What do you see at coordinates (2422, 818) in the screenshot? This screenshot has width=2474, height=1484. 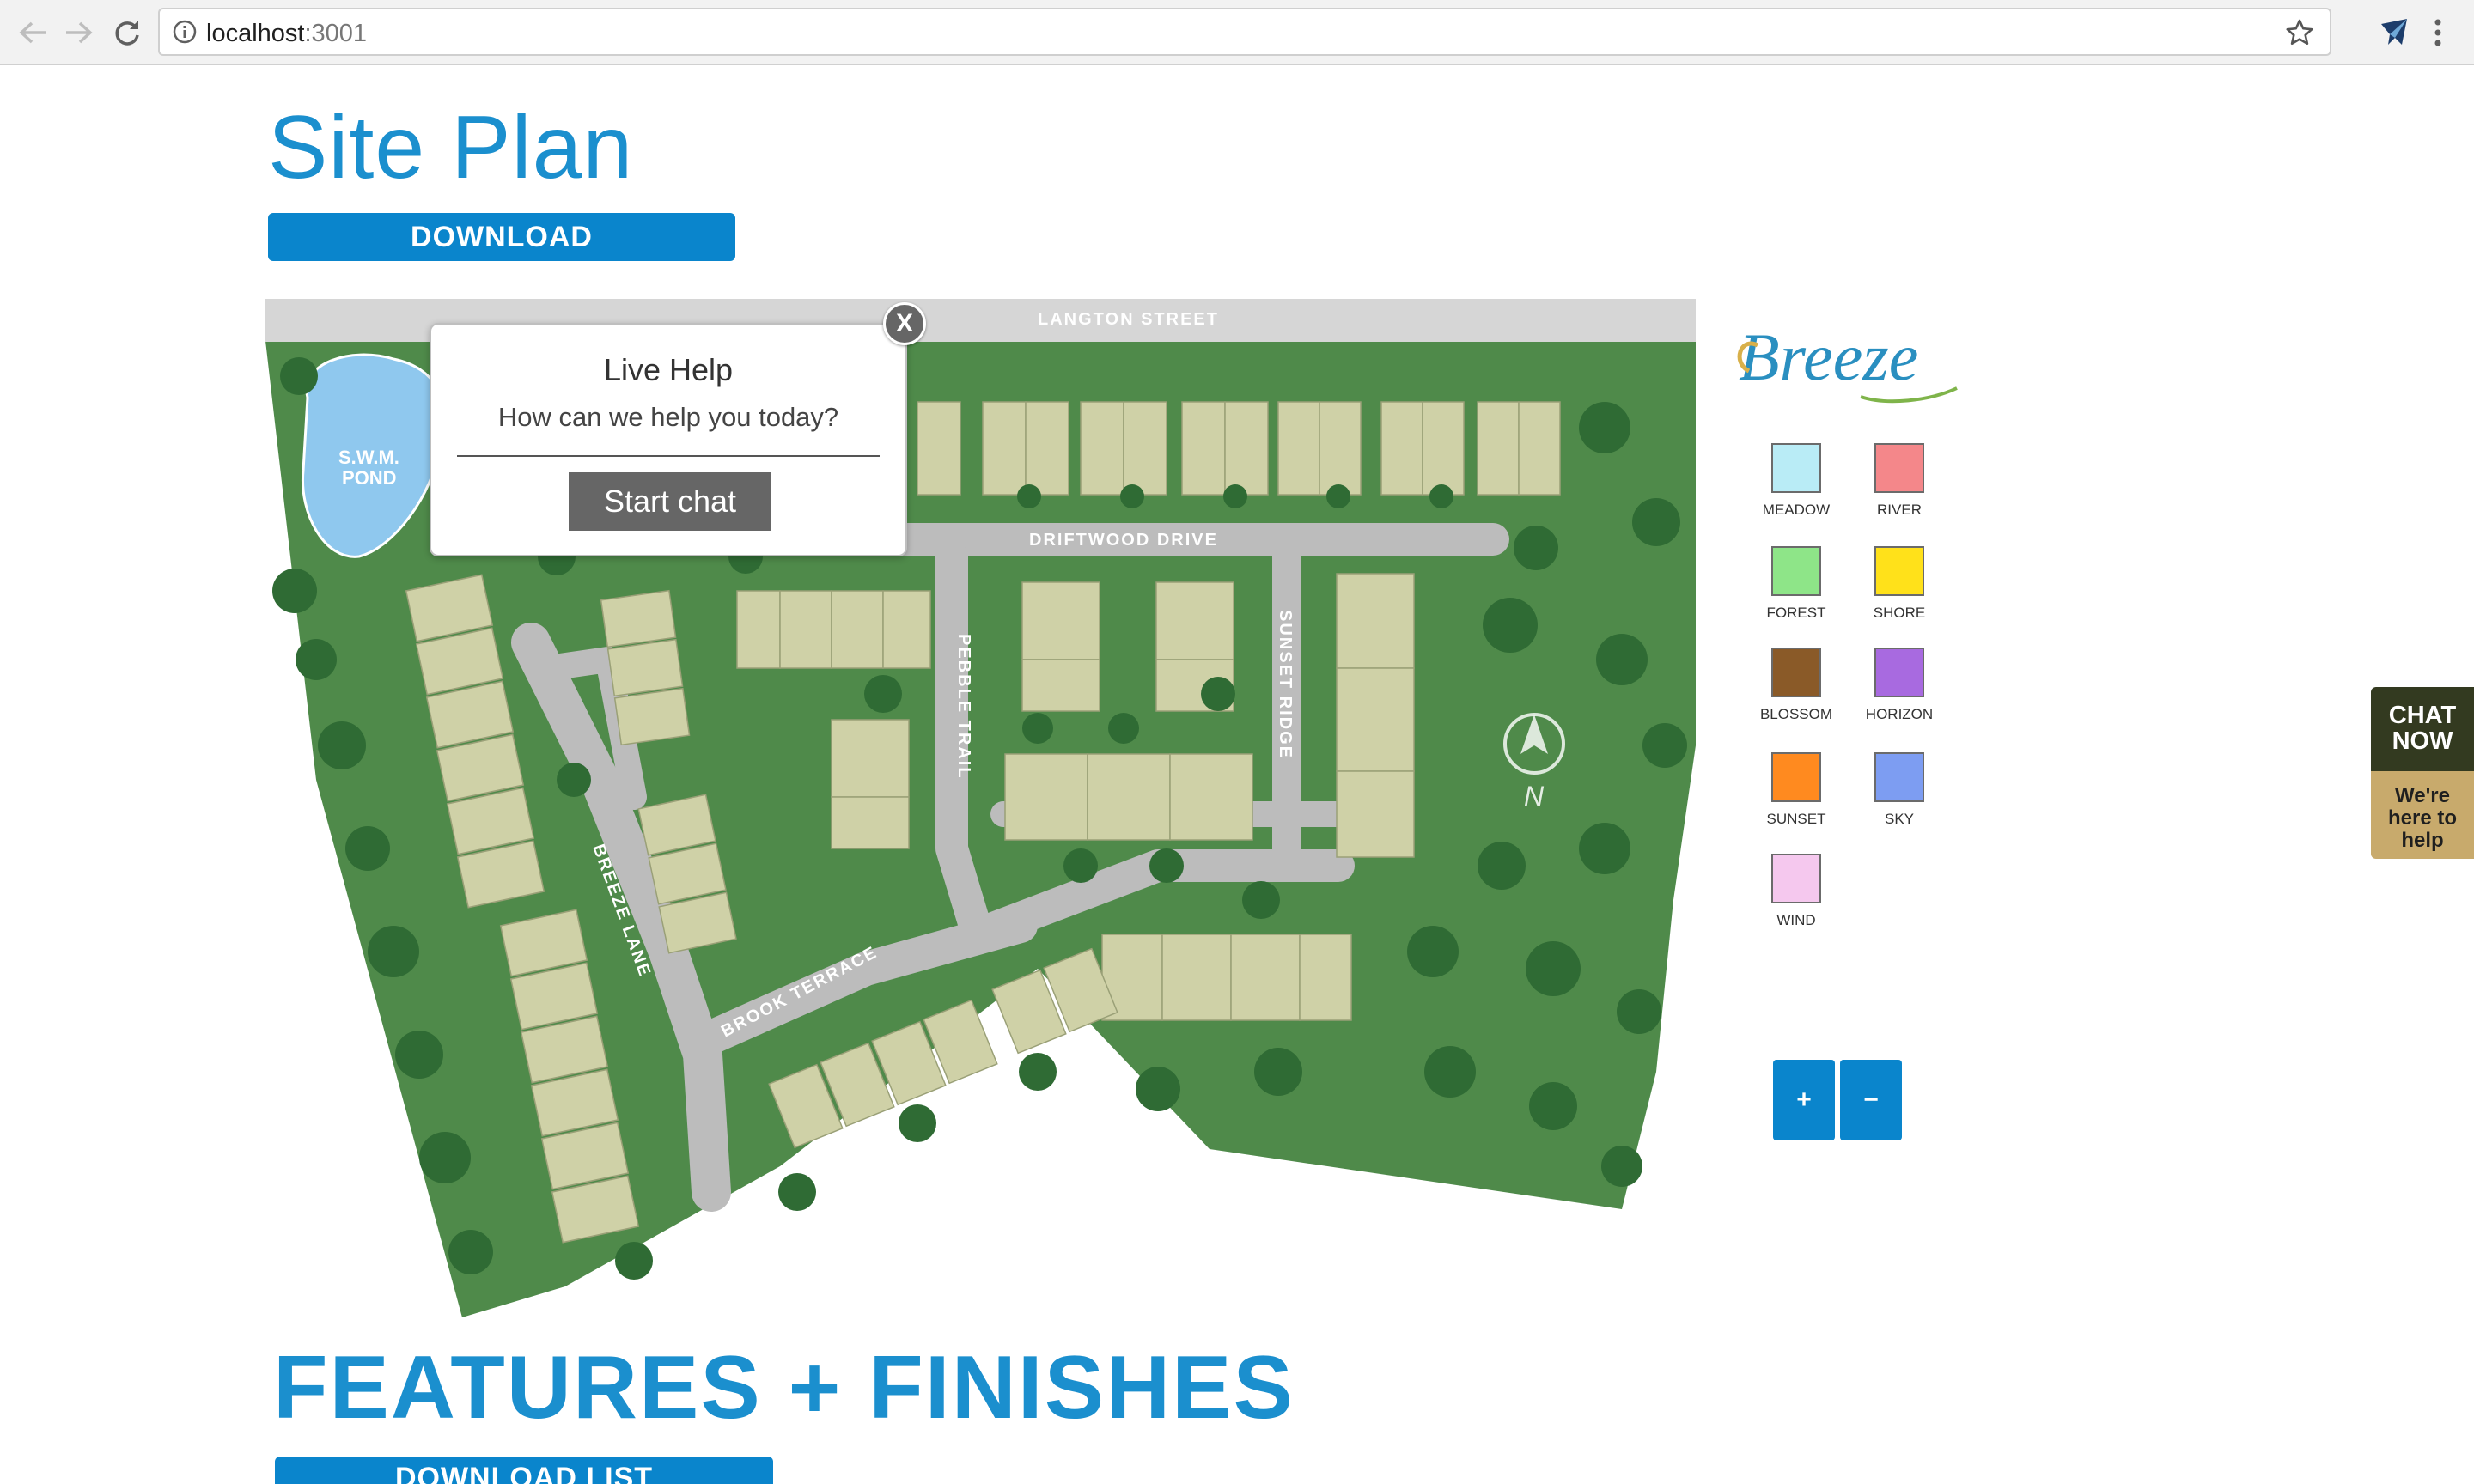 I see `chat-now-line4: here to` at bounding box center [2422, 818].